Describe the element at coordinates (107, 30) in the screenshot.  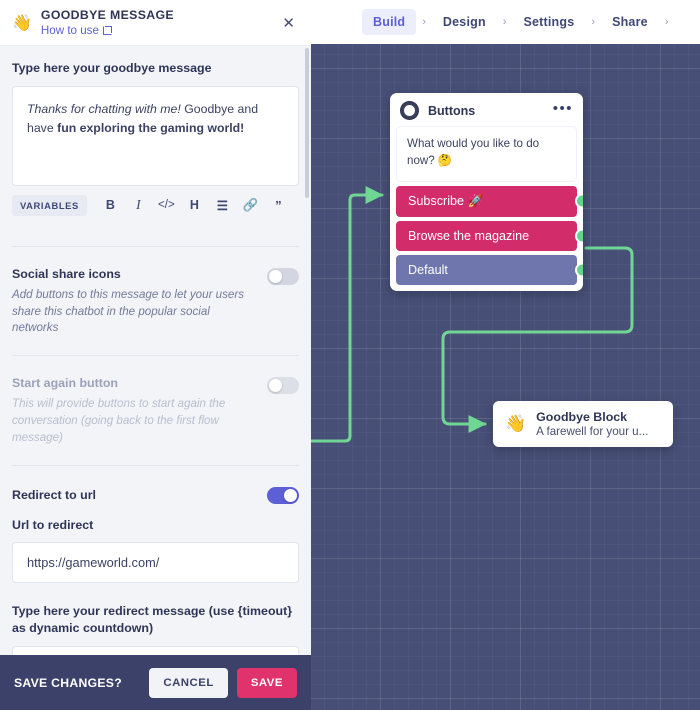
I see `external-link-icon` at that location.